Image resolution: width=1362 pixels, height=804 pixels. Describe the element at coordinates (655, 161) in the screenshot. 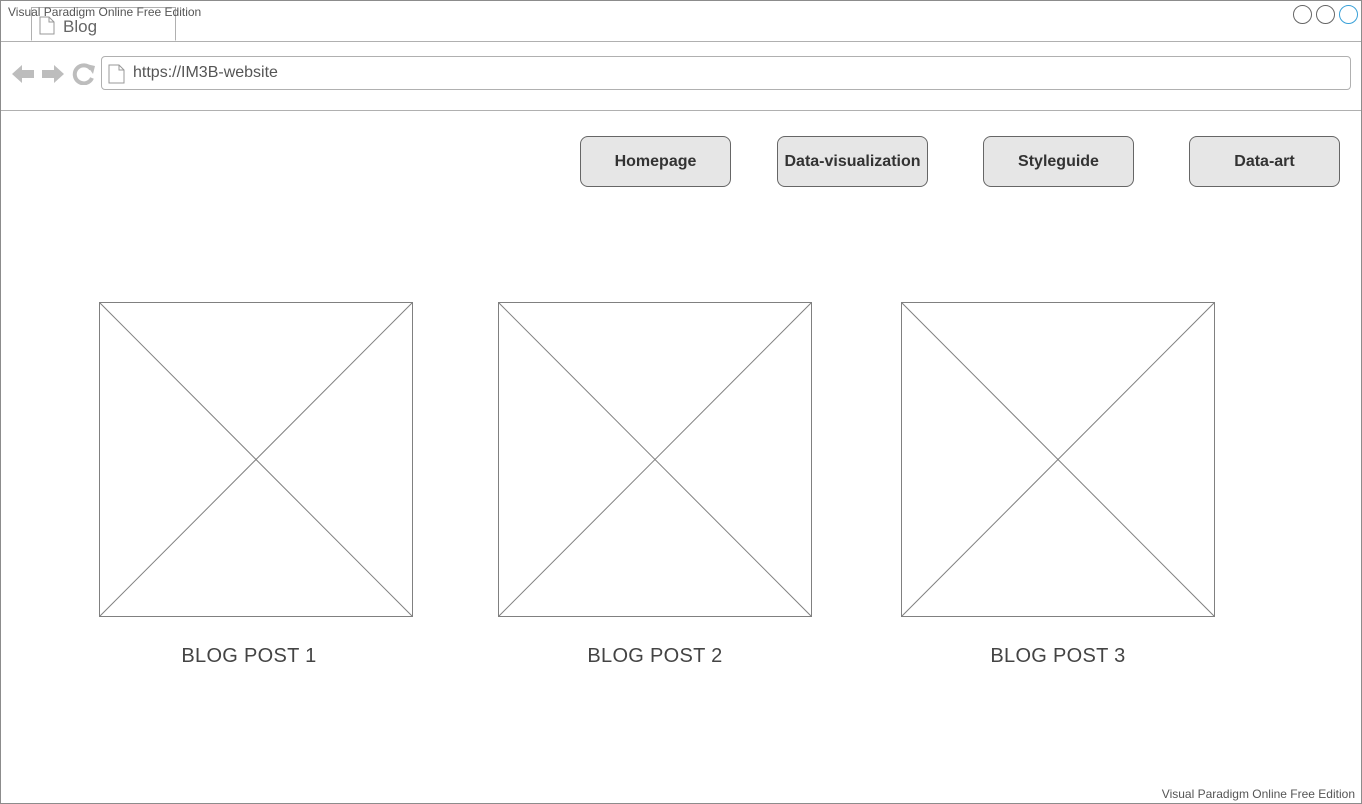

I see `nav-button-homepage: Homepage` at that location.